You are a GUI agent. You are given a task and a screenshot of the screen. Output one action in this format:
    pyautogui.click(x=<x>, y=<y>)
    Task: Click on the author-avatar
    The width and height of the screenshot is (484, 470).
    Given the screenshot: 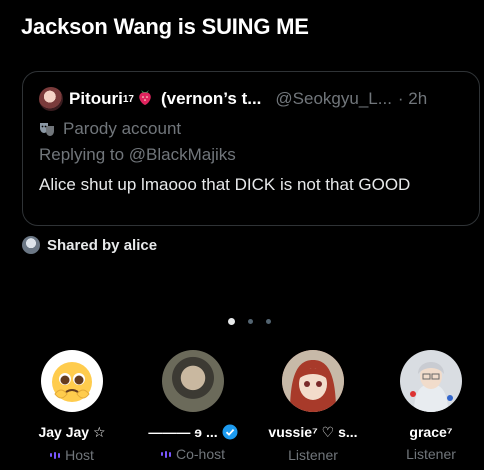 What is the action you would take?
    pyautogui.click(x=51, y=99)
    